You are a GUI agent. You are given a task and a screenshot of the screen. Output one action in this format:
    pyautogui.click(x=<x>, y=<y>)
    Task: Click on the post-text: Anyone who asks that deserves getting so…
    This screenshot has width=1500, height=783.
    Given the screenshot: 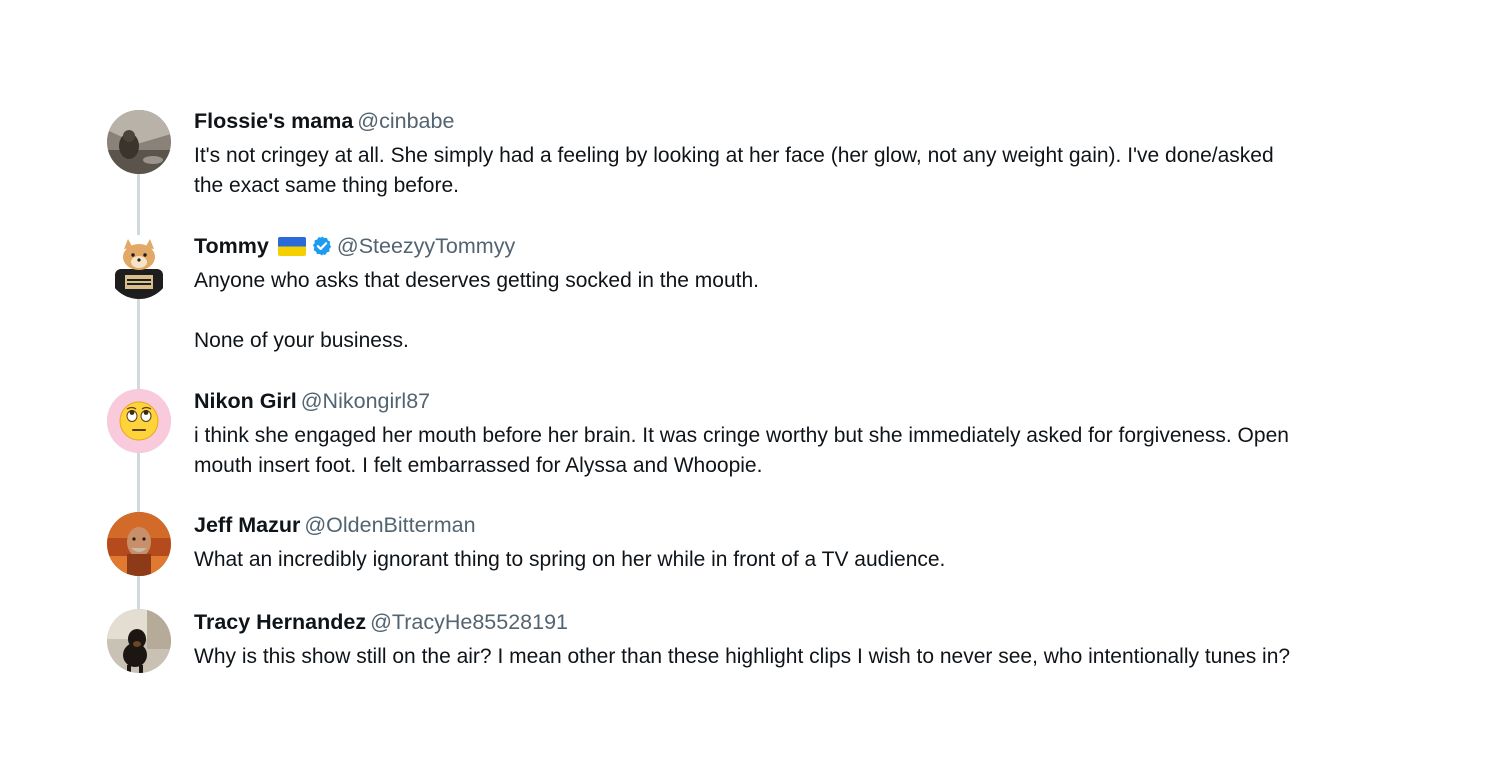 What is the action you would take?
    pyautogui.click(x=477, y=310)
    